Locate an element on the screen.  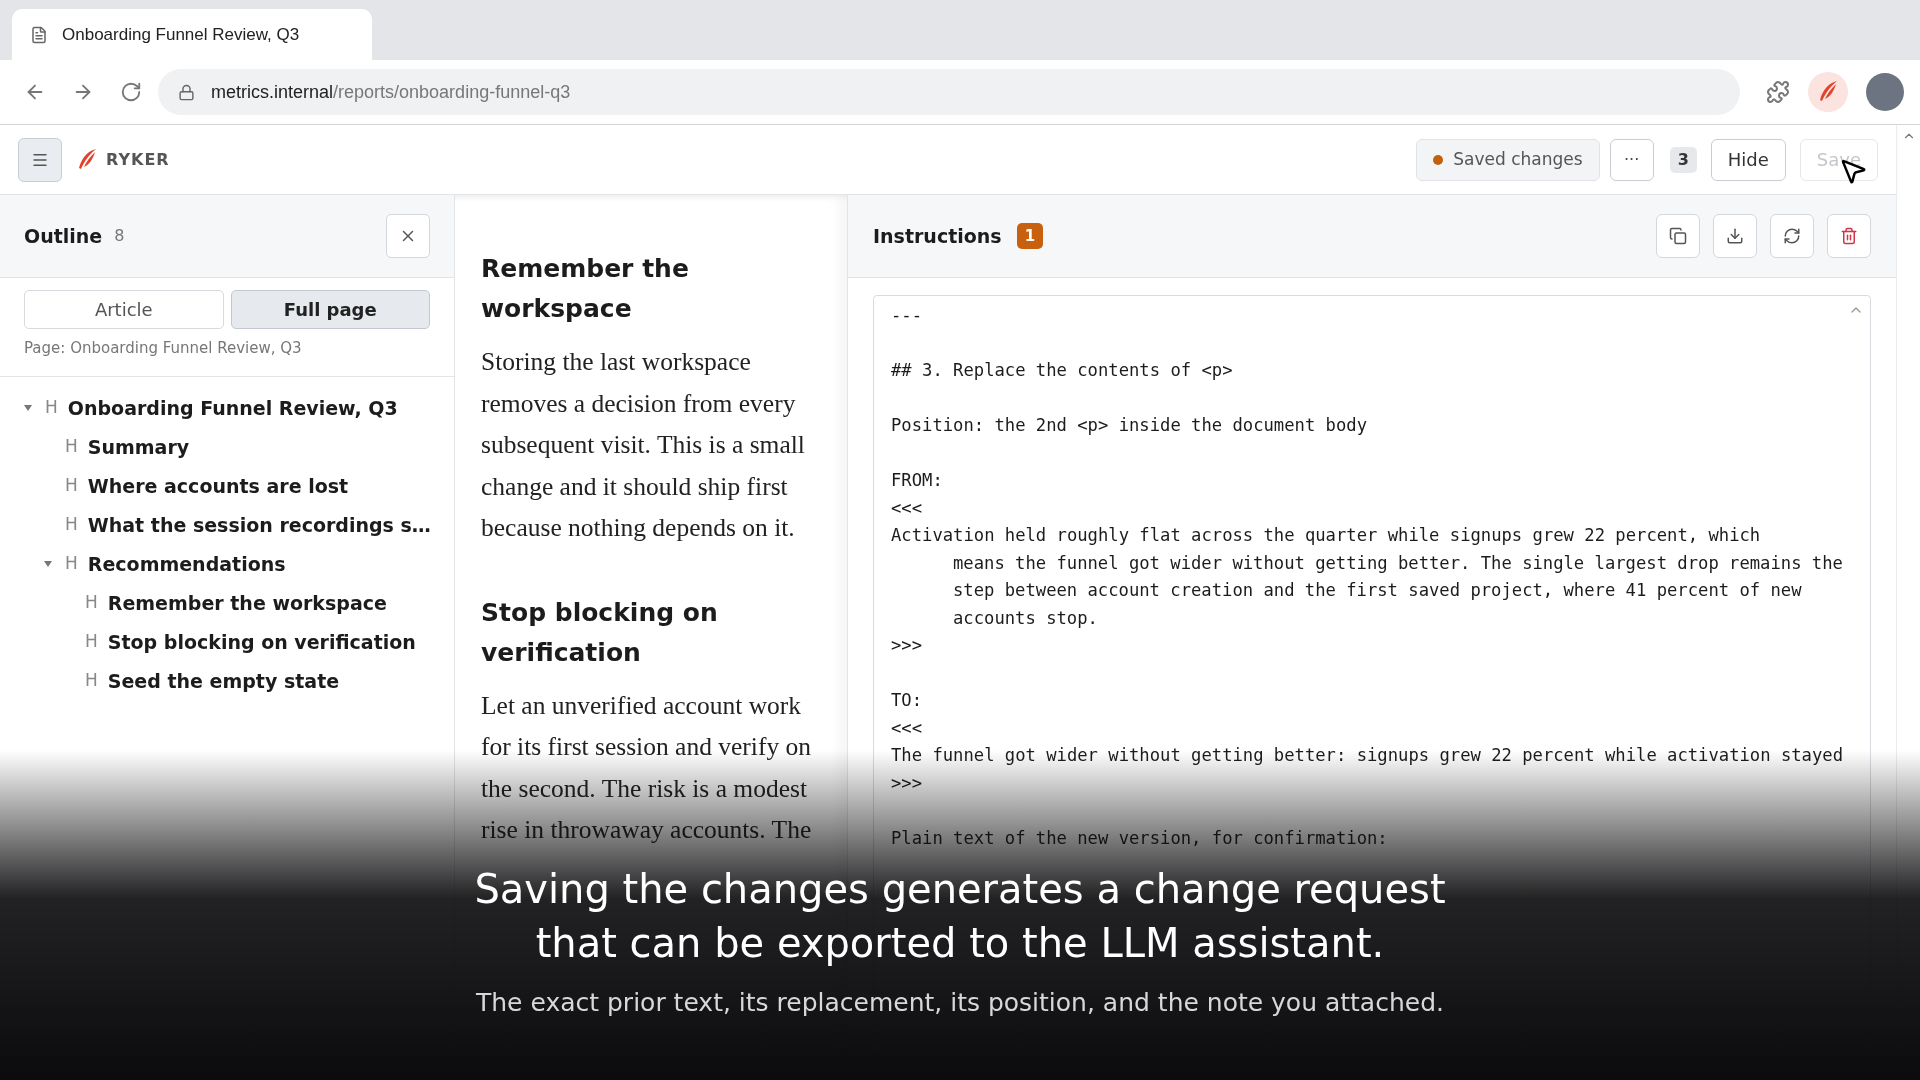
code-line: The funnel got wider without getting better: signups grew 22 percent while activation stayed is located at coordinates (1367, 755).